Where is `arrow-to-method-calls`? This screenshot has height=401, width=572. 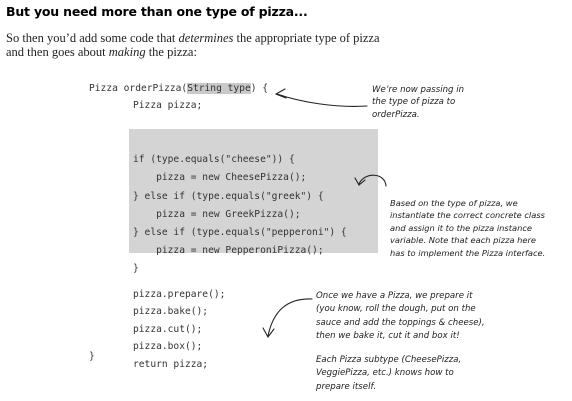 arrow-to-method-calls is located at coordinates (290, 317).